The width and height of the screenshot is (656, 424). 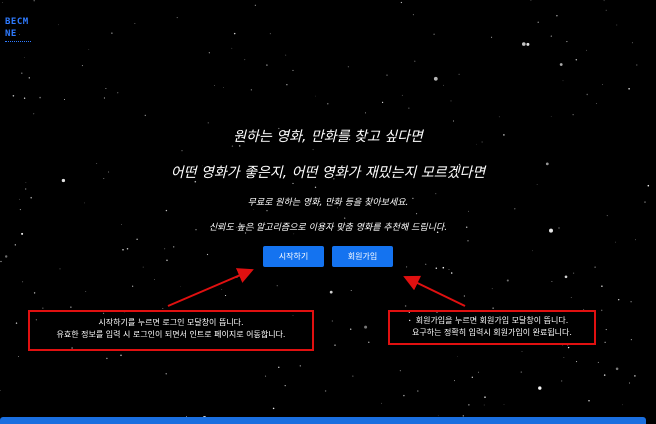 What do you see at coordinates (171, 322) in the screenshot?
I see `start-annotation-line1: 시작하기를 누르면 로그인 모달창이 뜹니다.` at bounding box center [171, 322].